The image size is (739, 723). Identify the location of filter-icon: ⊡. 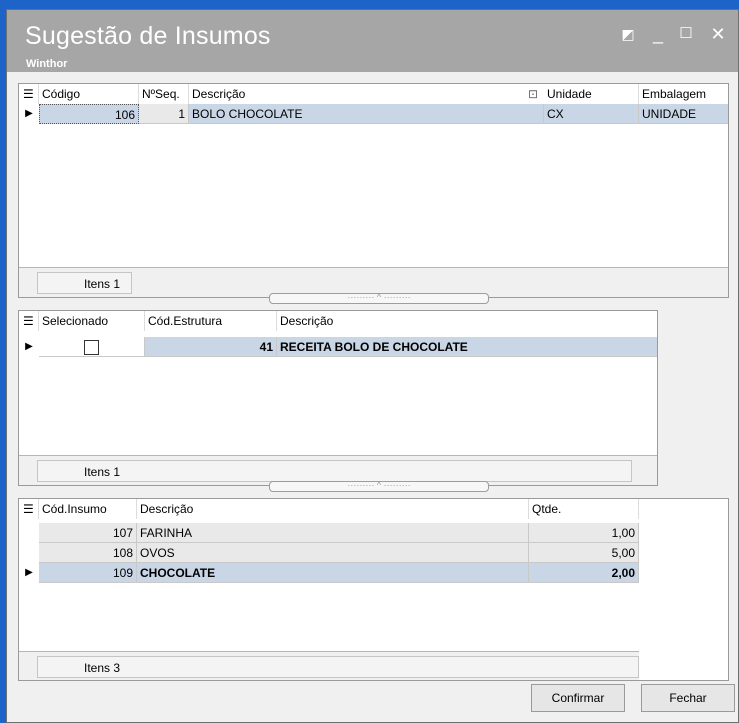
(536, 94).